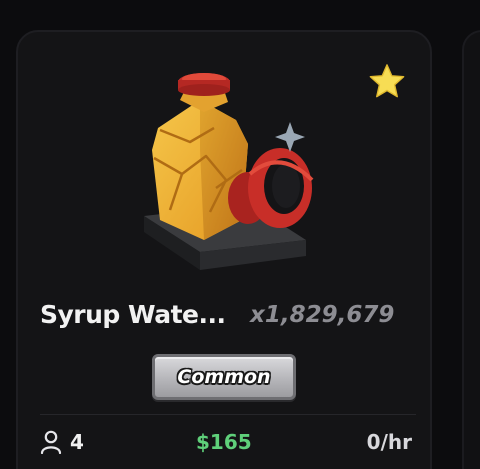  I want to click on item-stats: 4 $165 0/hr, so click(228, 445).